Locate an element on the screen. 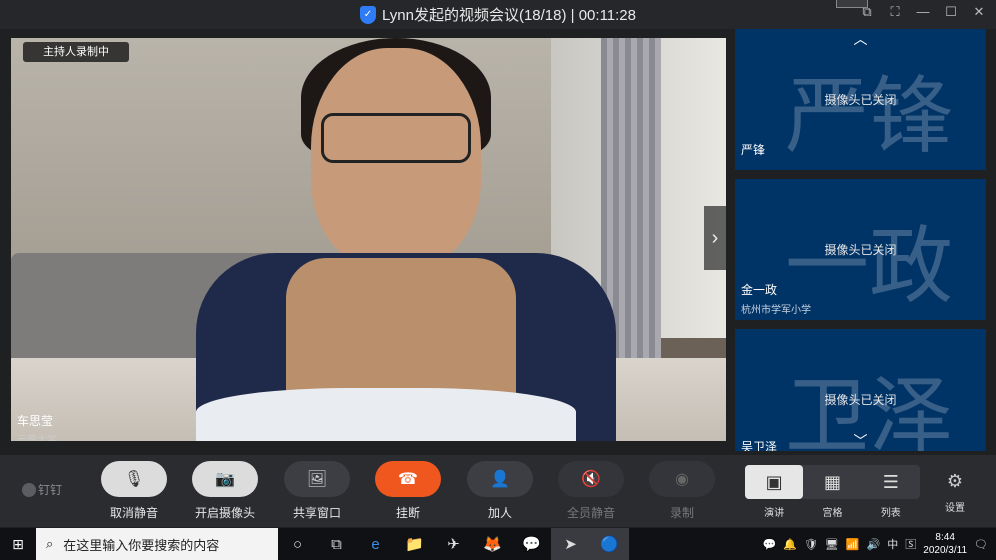  dingtalk-meeting-taskbar-icon: 🔵 is located at coordinates (609, 544).